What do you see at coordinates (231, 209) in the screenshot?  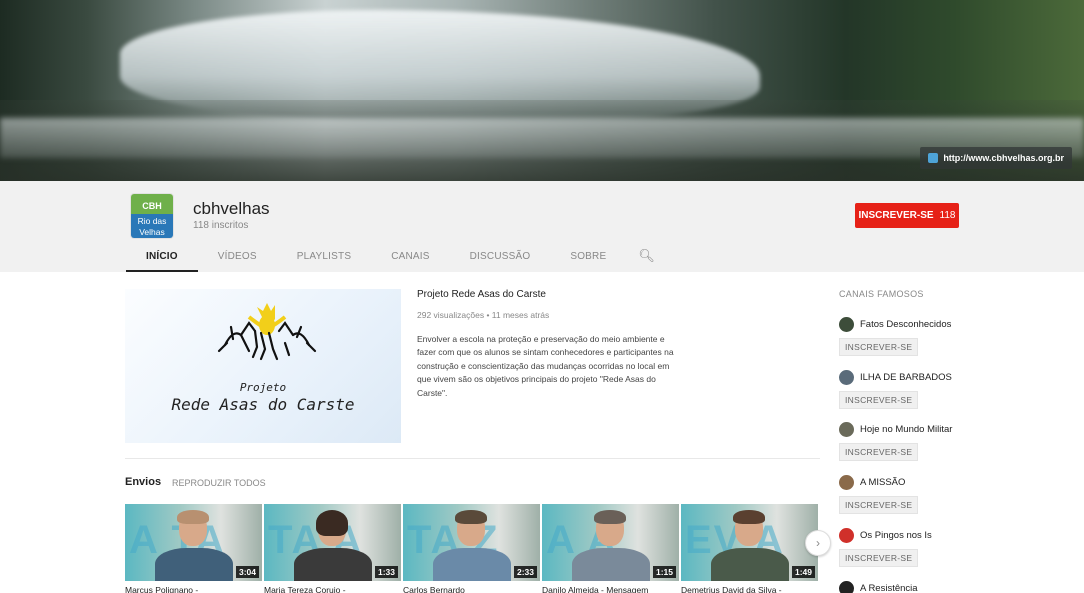 I see `channel-name: cbhvelhas` at bounding box center [231, 209].